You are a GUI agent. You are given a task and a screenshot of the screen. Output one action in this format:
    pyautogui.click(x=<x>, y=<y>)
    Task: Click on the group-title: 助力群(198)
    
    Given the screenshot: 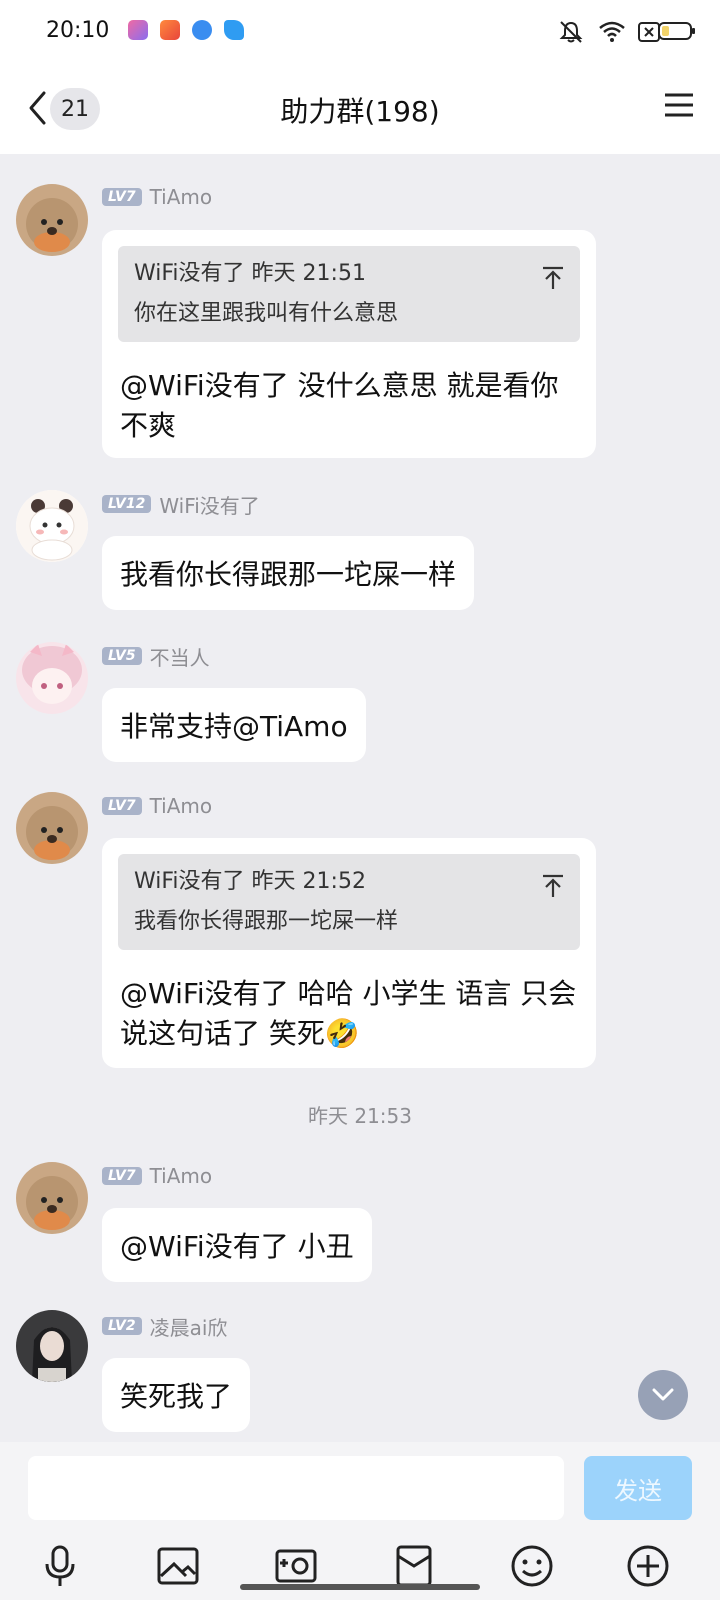 What is the action you would take?
    pyautogui.click(x=360, y=111)
    